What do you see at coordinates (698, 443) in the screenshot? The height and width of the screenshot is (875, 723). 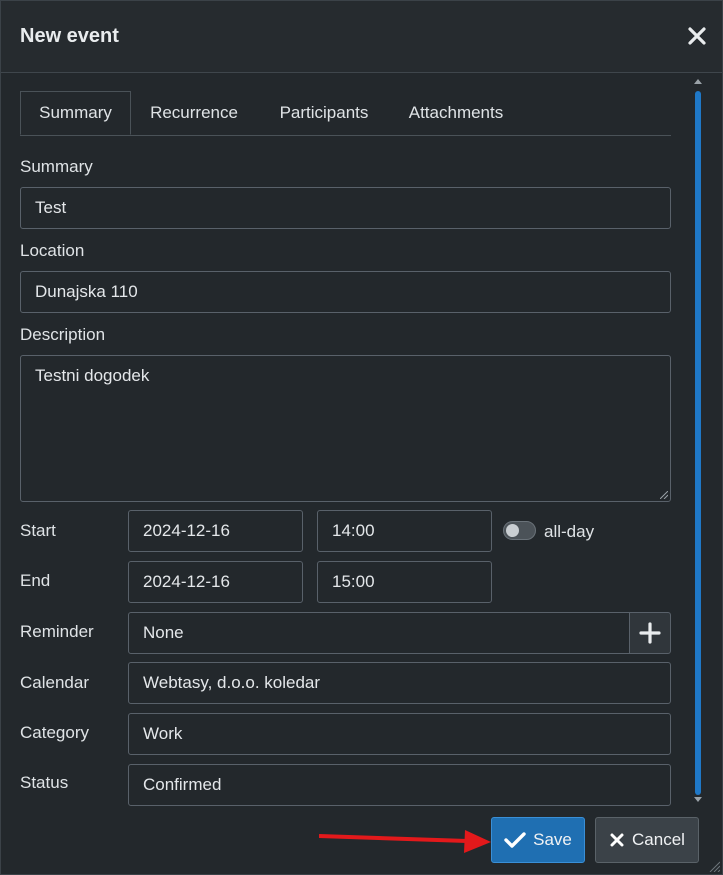 I see `scroll-thumb` at bounding box center [698, 443].